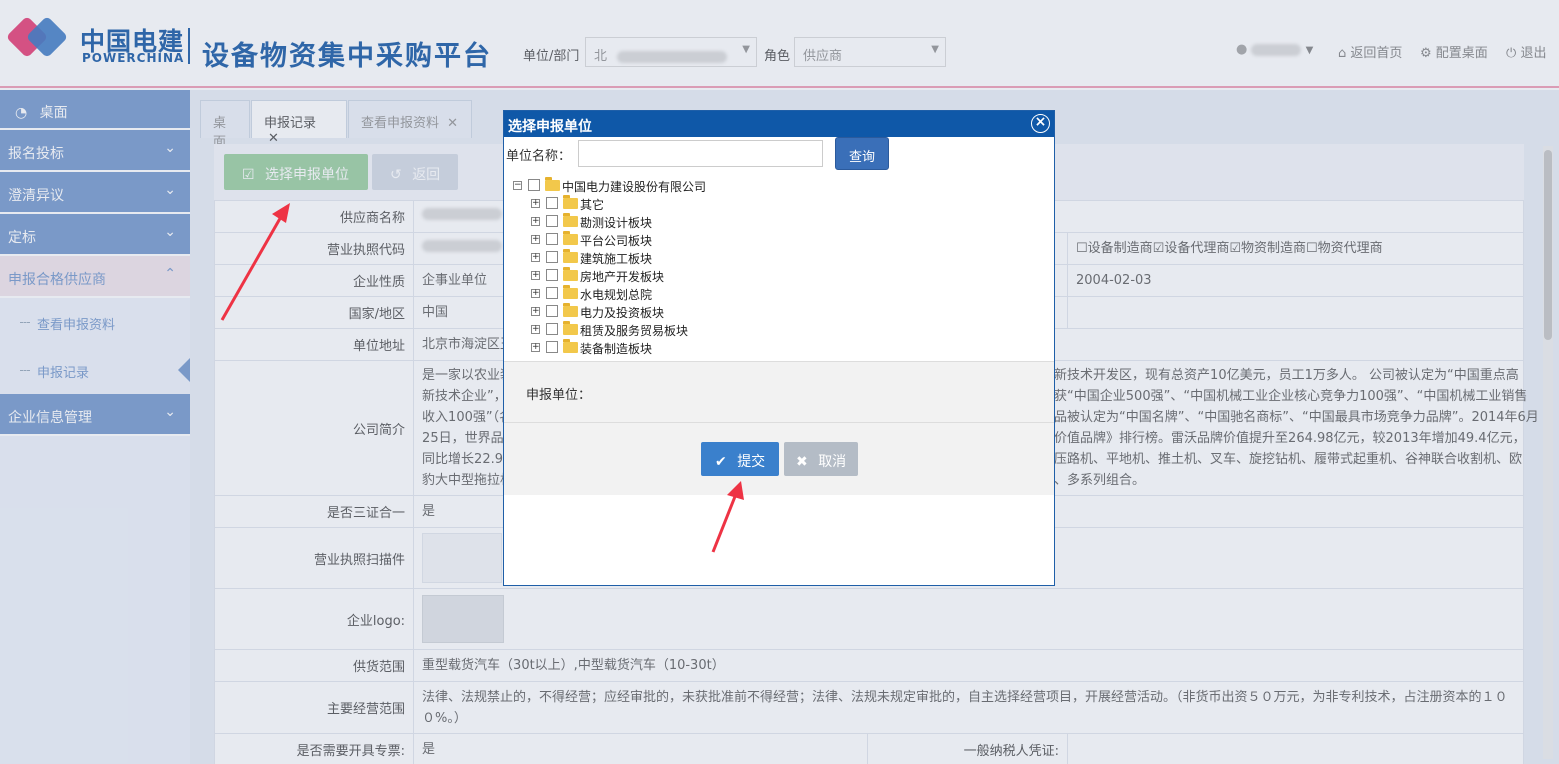 The height and width of the screenshot is (764, 1559). What do you see at coordinates (721, 462) in the screenshot?
I see `check-icon: ✔` at bounding box center [721, 462].